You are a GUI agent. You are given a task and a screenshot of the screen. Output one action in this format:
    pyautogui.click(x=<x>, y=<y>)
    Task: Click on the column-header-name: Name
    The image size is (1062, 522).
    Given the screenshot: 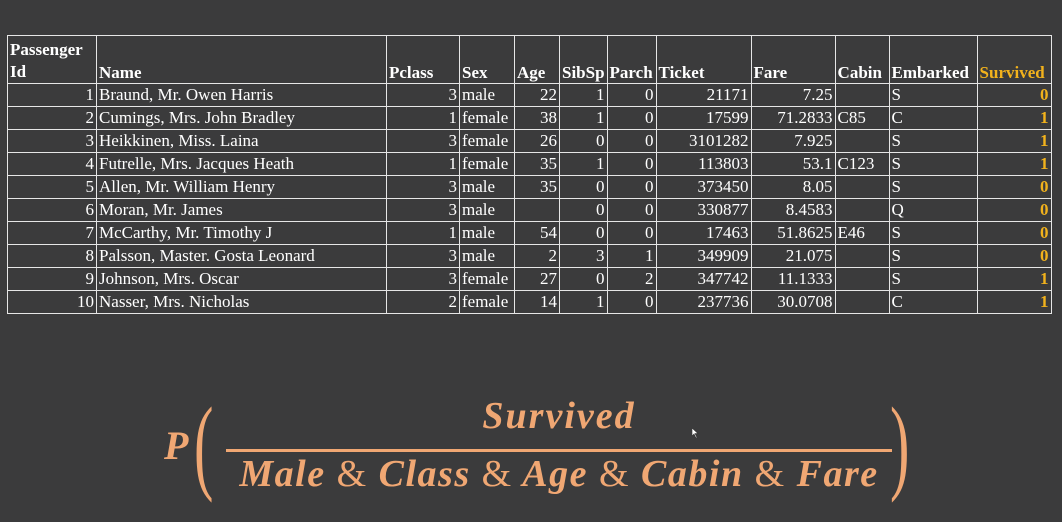 What is the action you would take?
    pyautogui.click(x=241, y=59)
    